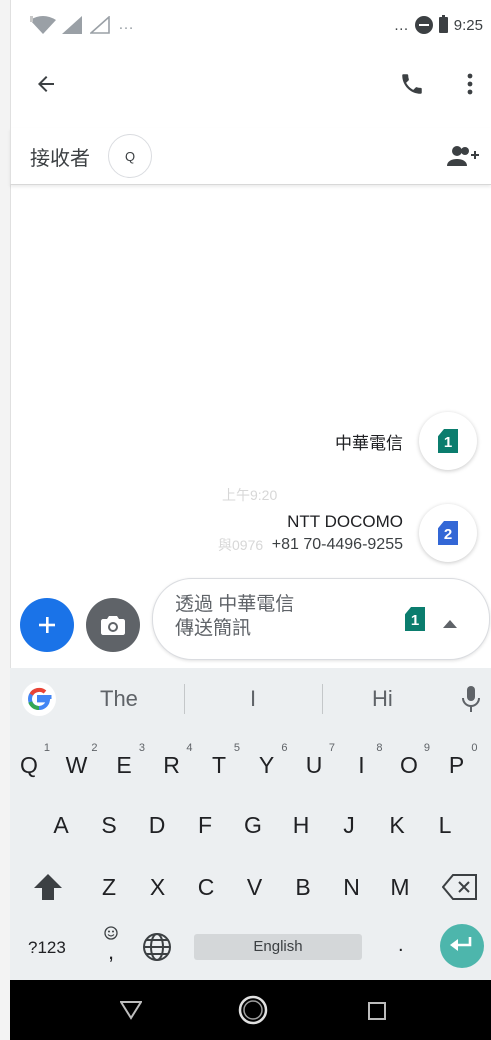 This screenshot has height=1040, width=491. Describe the element at coordinates (48, 887) in the screenshot. I see `shift-icon` at that location.